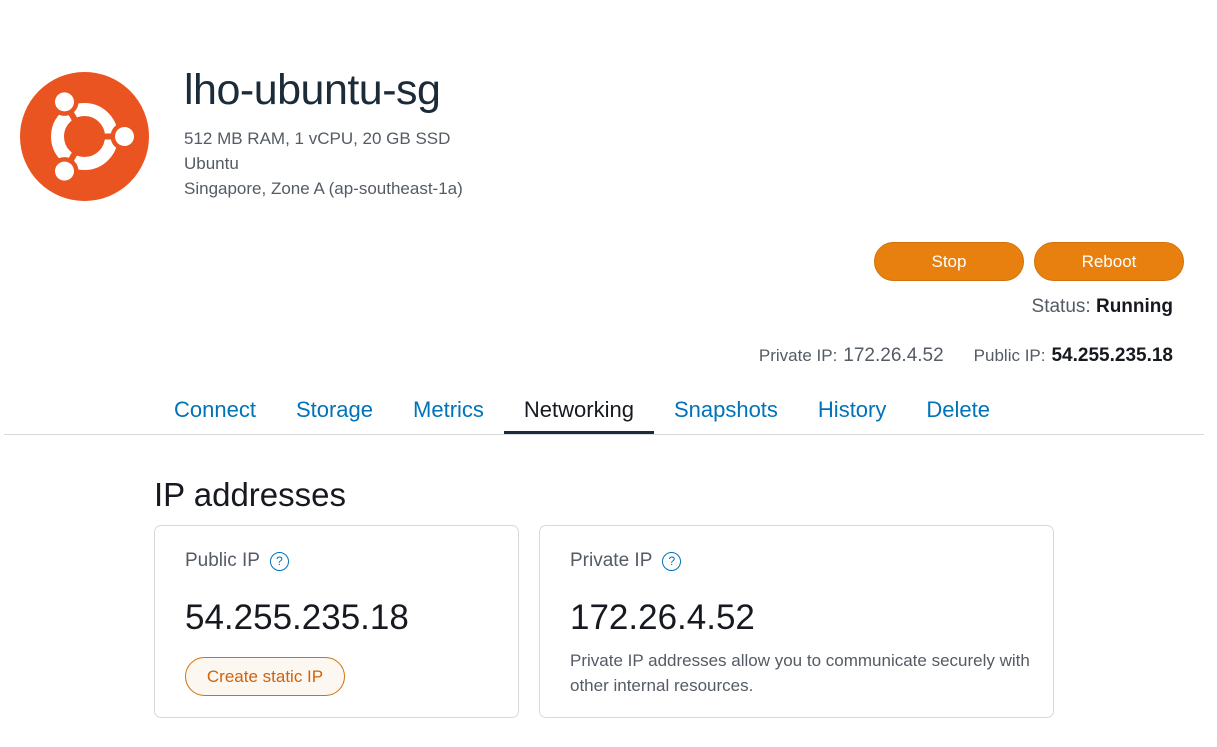 The image size is (1217, 747). Describe the element at coordinates (798, 355) in the screenshot. I see `private-ip-label: Private IP:` at that location.